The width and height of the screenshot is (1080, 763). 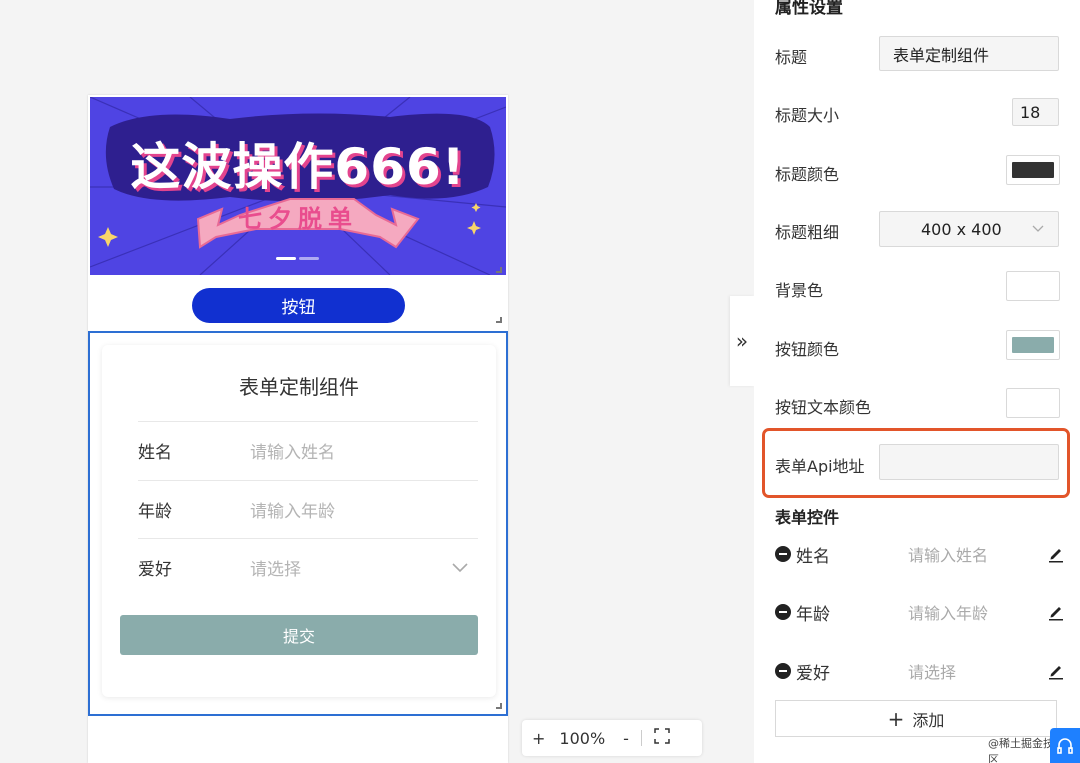 What do you see at coordinates (582, 738) in the screenshot?
I see `zoom-level: 100%` at bounding box center [582, 738].